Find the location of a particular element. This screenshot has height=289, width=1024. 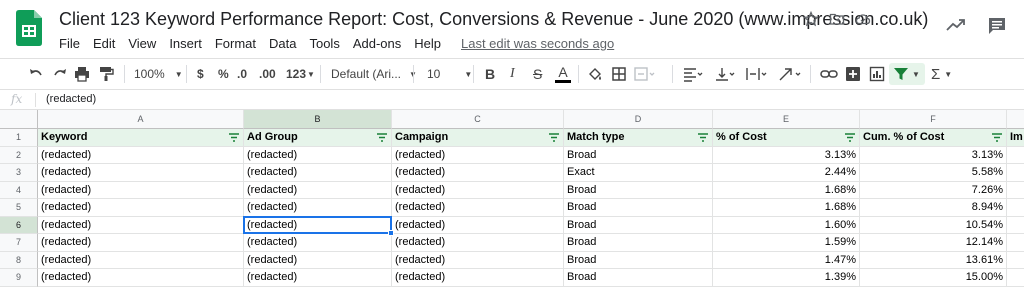

header-cell-overflow: Im is located at coordinates (1015, 138).